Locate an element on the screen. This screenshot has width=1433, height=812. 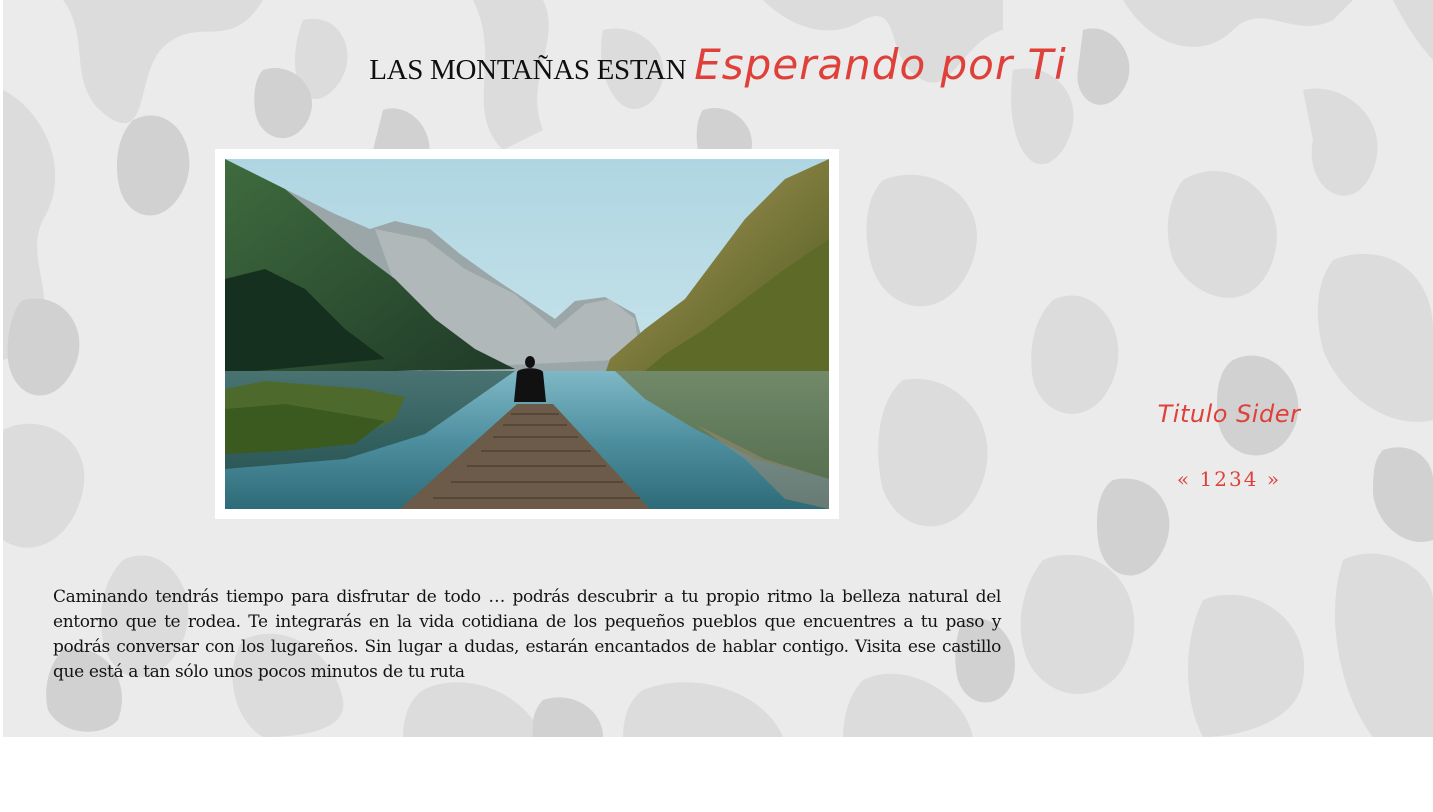
page-title: LAS MONTAÑAS ESTAN Esperando por Ti is located at coordinates (718, 64).